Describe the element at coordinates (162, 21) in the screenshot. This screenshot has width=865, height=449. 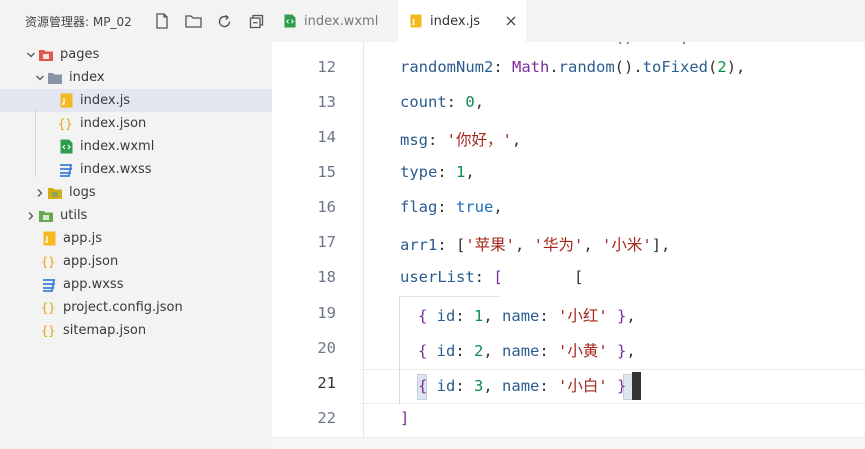
I see `new-file-icon` at that location.